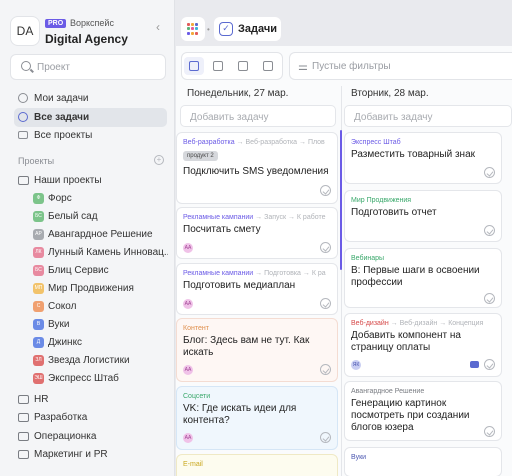  What do you see at coordinates (413, 154) in the screenshot?
I see `task-title: Разместить товарный знак` at bounding box center [413, 154].